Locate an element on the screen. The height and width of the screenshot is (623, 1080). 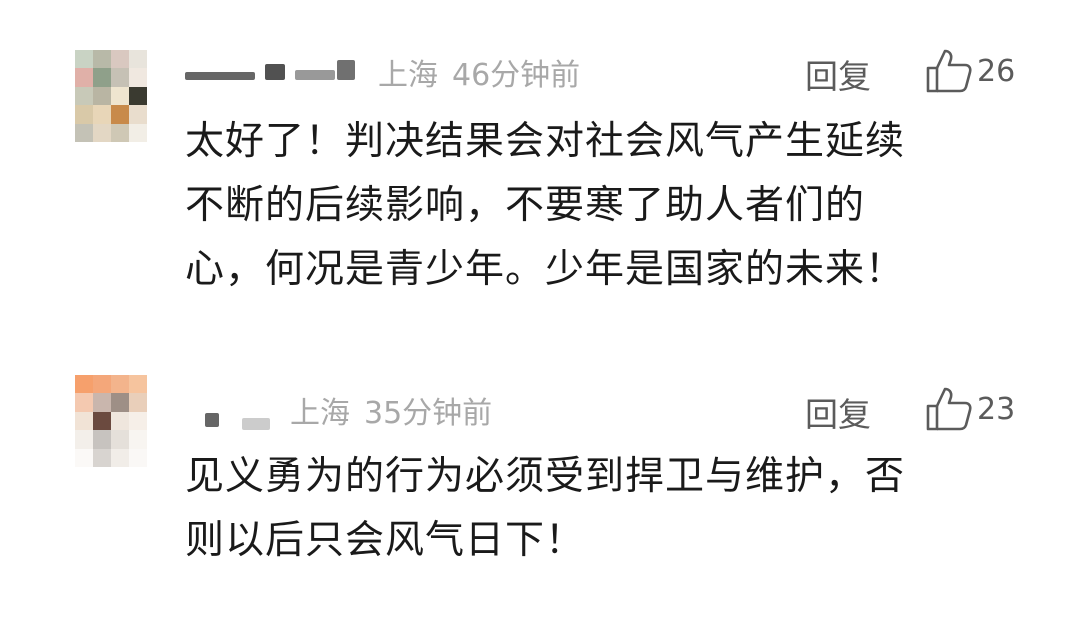
like-count: 26 is located at coordinates (996, 71).